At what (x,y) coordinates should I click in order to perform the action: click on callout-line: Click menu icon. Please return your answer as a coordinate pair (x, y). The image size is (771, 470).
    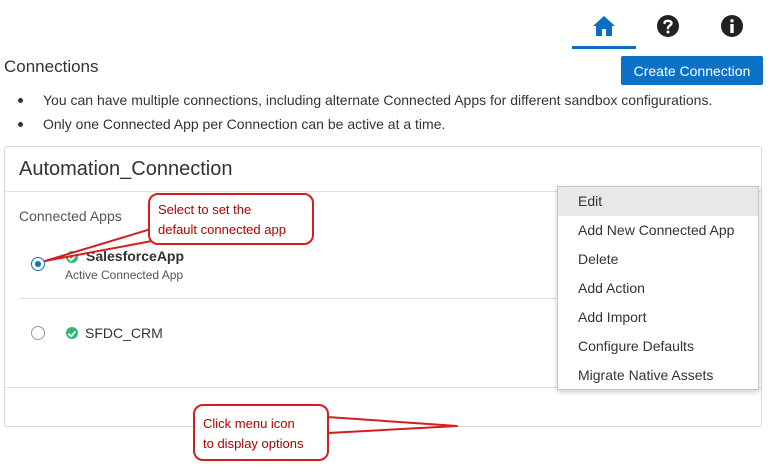
    Looking at the image, I should click on (249, 423).